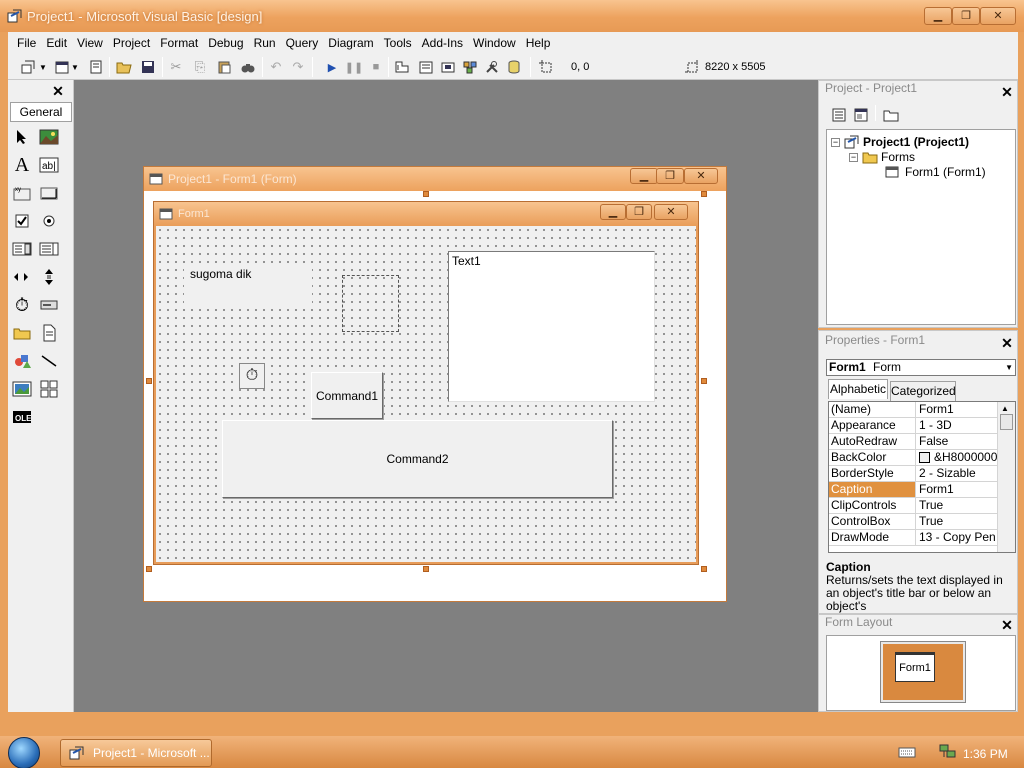 The width and height of the screenshot is (1024, 768). I want to click on hscrollbar-tool-icon, so click(22, 277).